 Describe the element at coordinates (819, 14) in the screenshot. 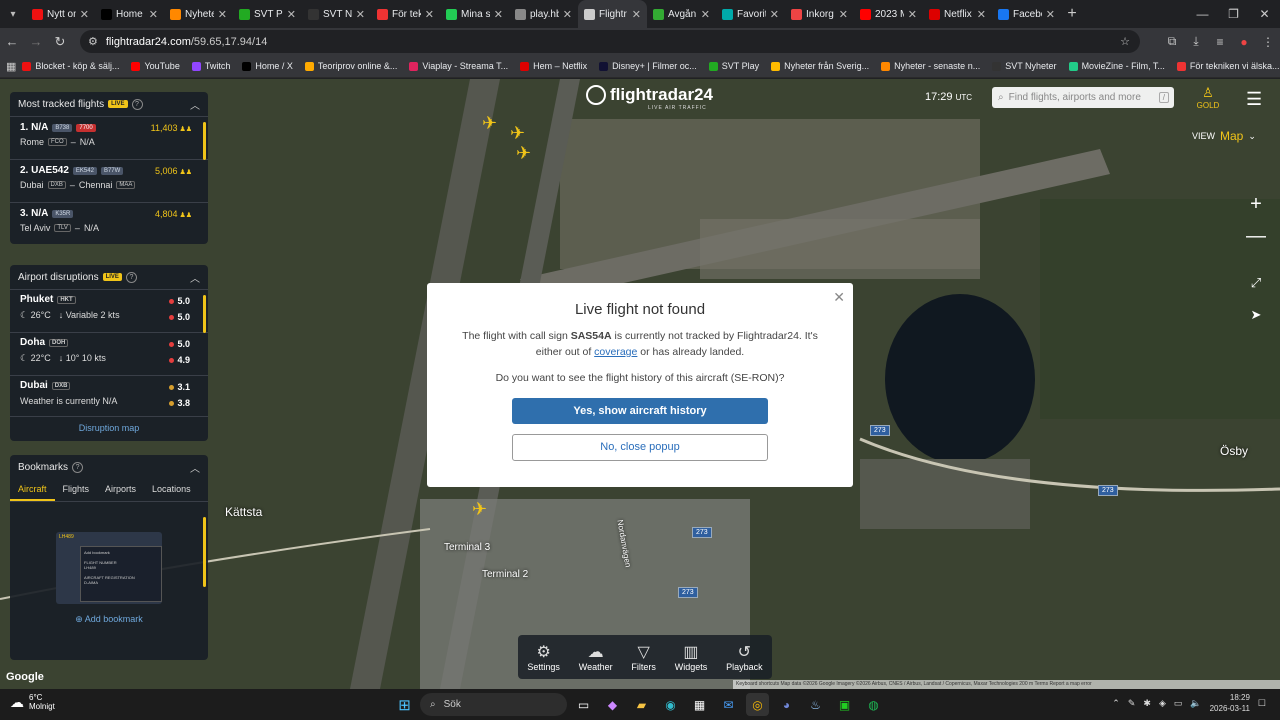

I see `browser-tab: Inkorg ✕` at that location.